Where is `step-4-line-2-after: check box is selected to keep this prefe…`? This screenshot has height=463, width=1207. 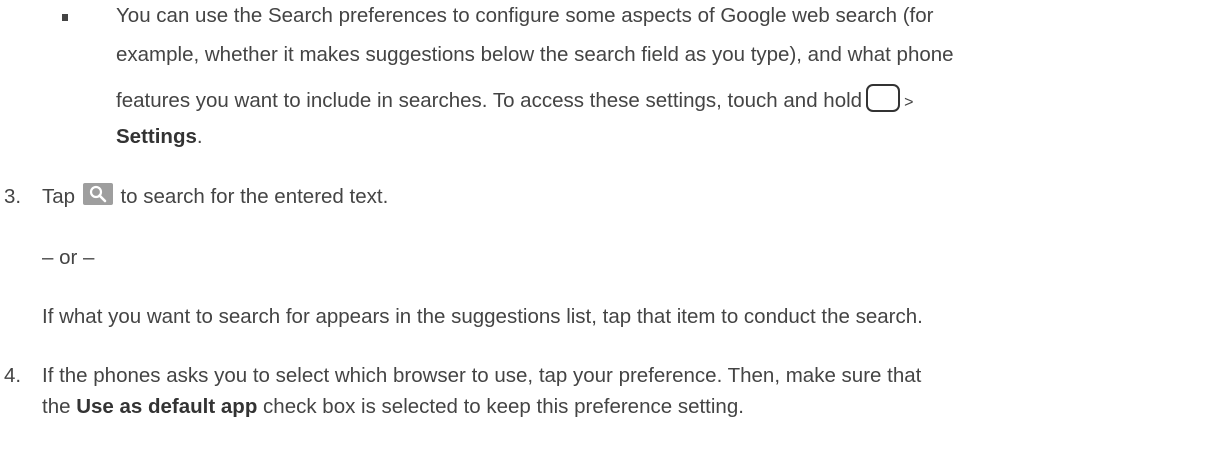 step-4-line-2-after: check box is selected to keep this prefe… is located at coordinates (503, 406).